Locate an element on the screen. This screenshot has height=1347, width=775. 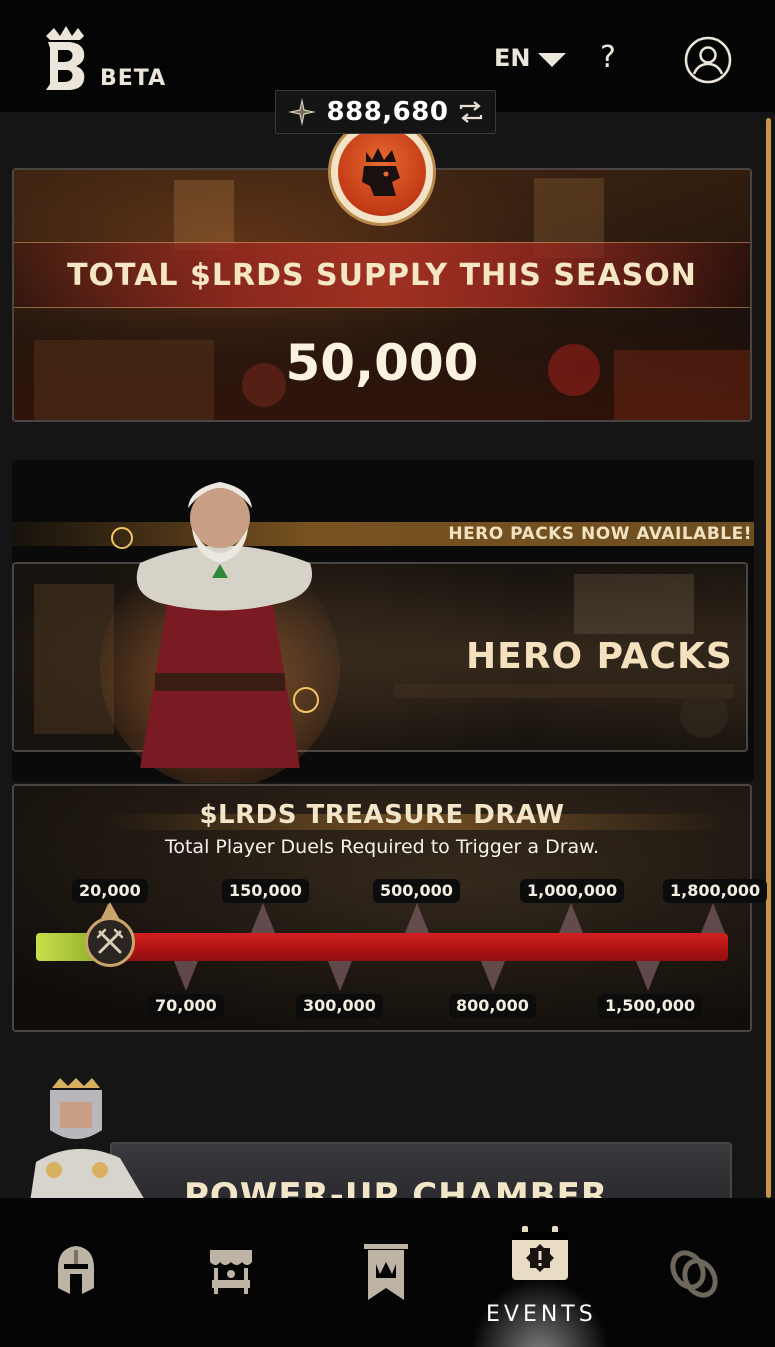
supply-amount: 50,000 is located at coordinates (382, 363).